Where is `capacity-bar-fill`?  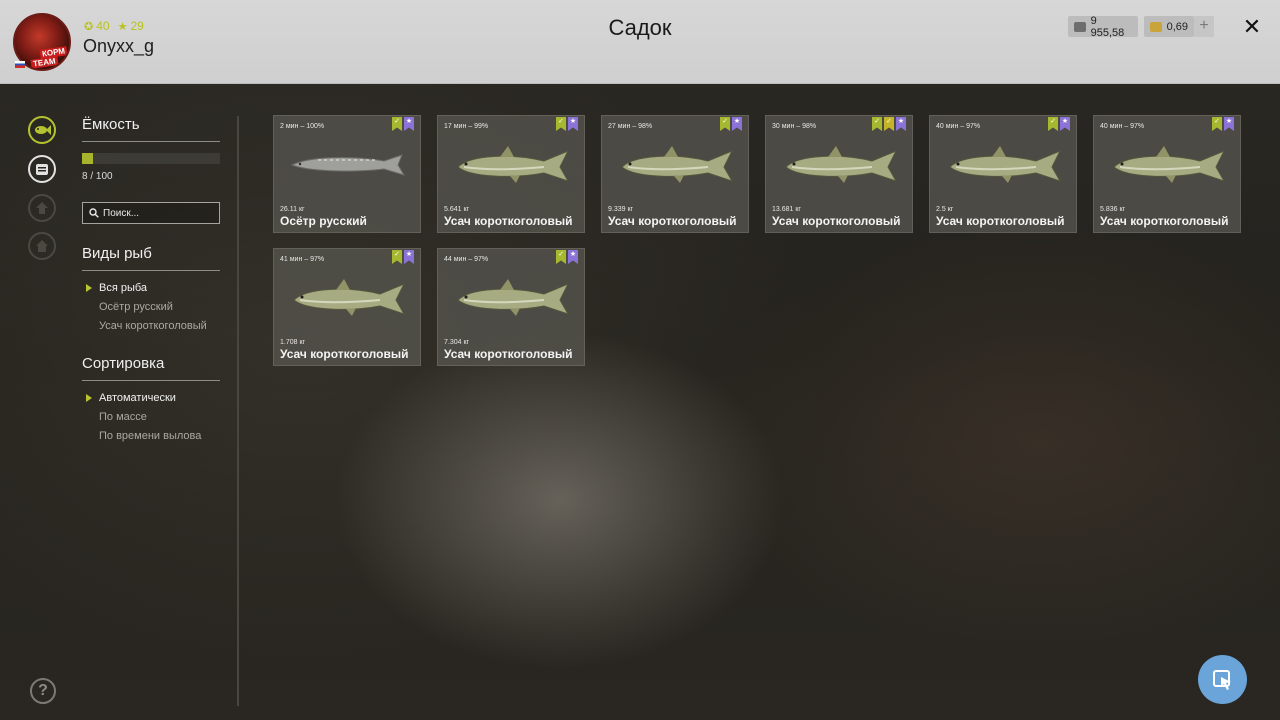 capacity-bar-fill is located at coordinates (88, 158).